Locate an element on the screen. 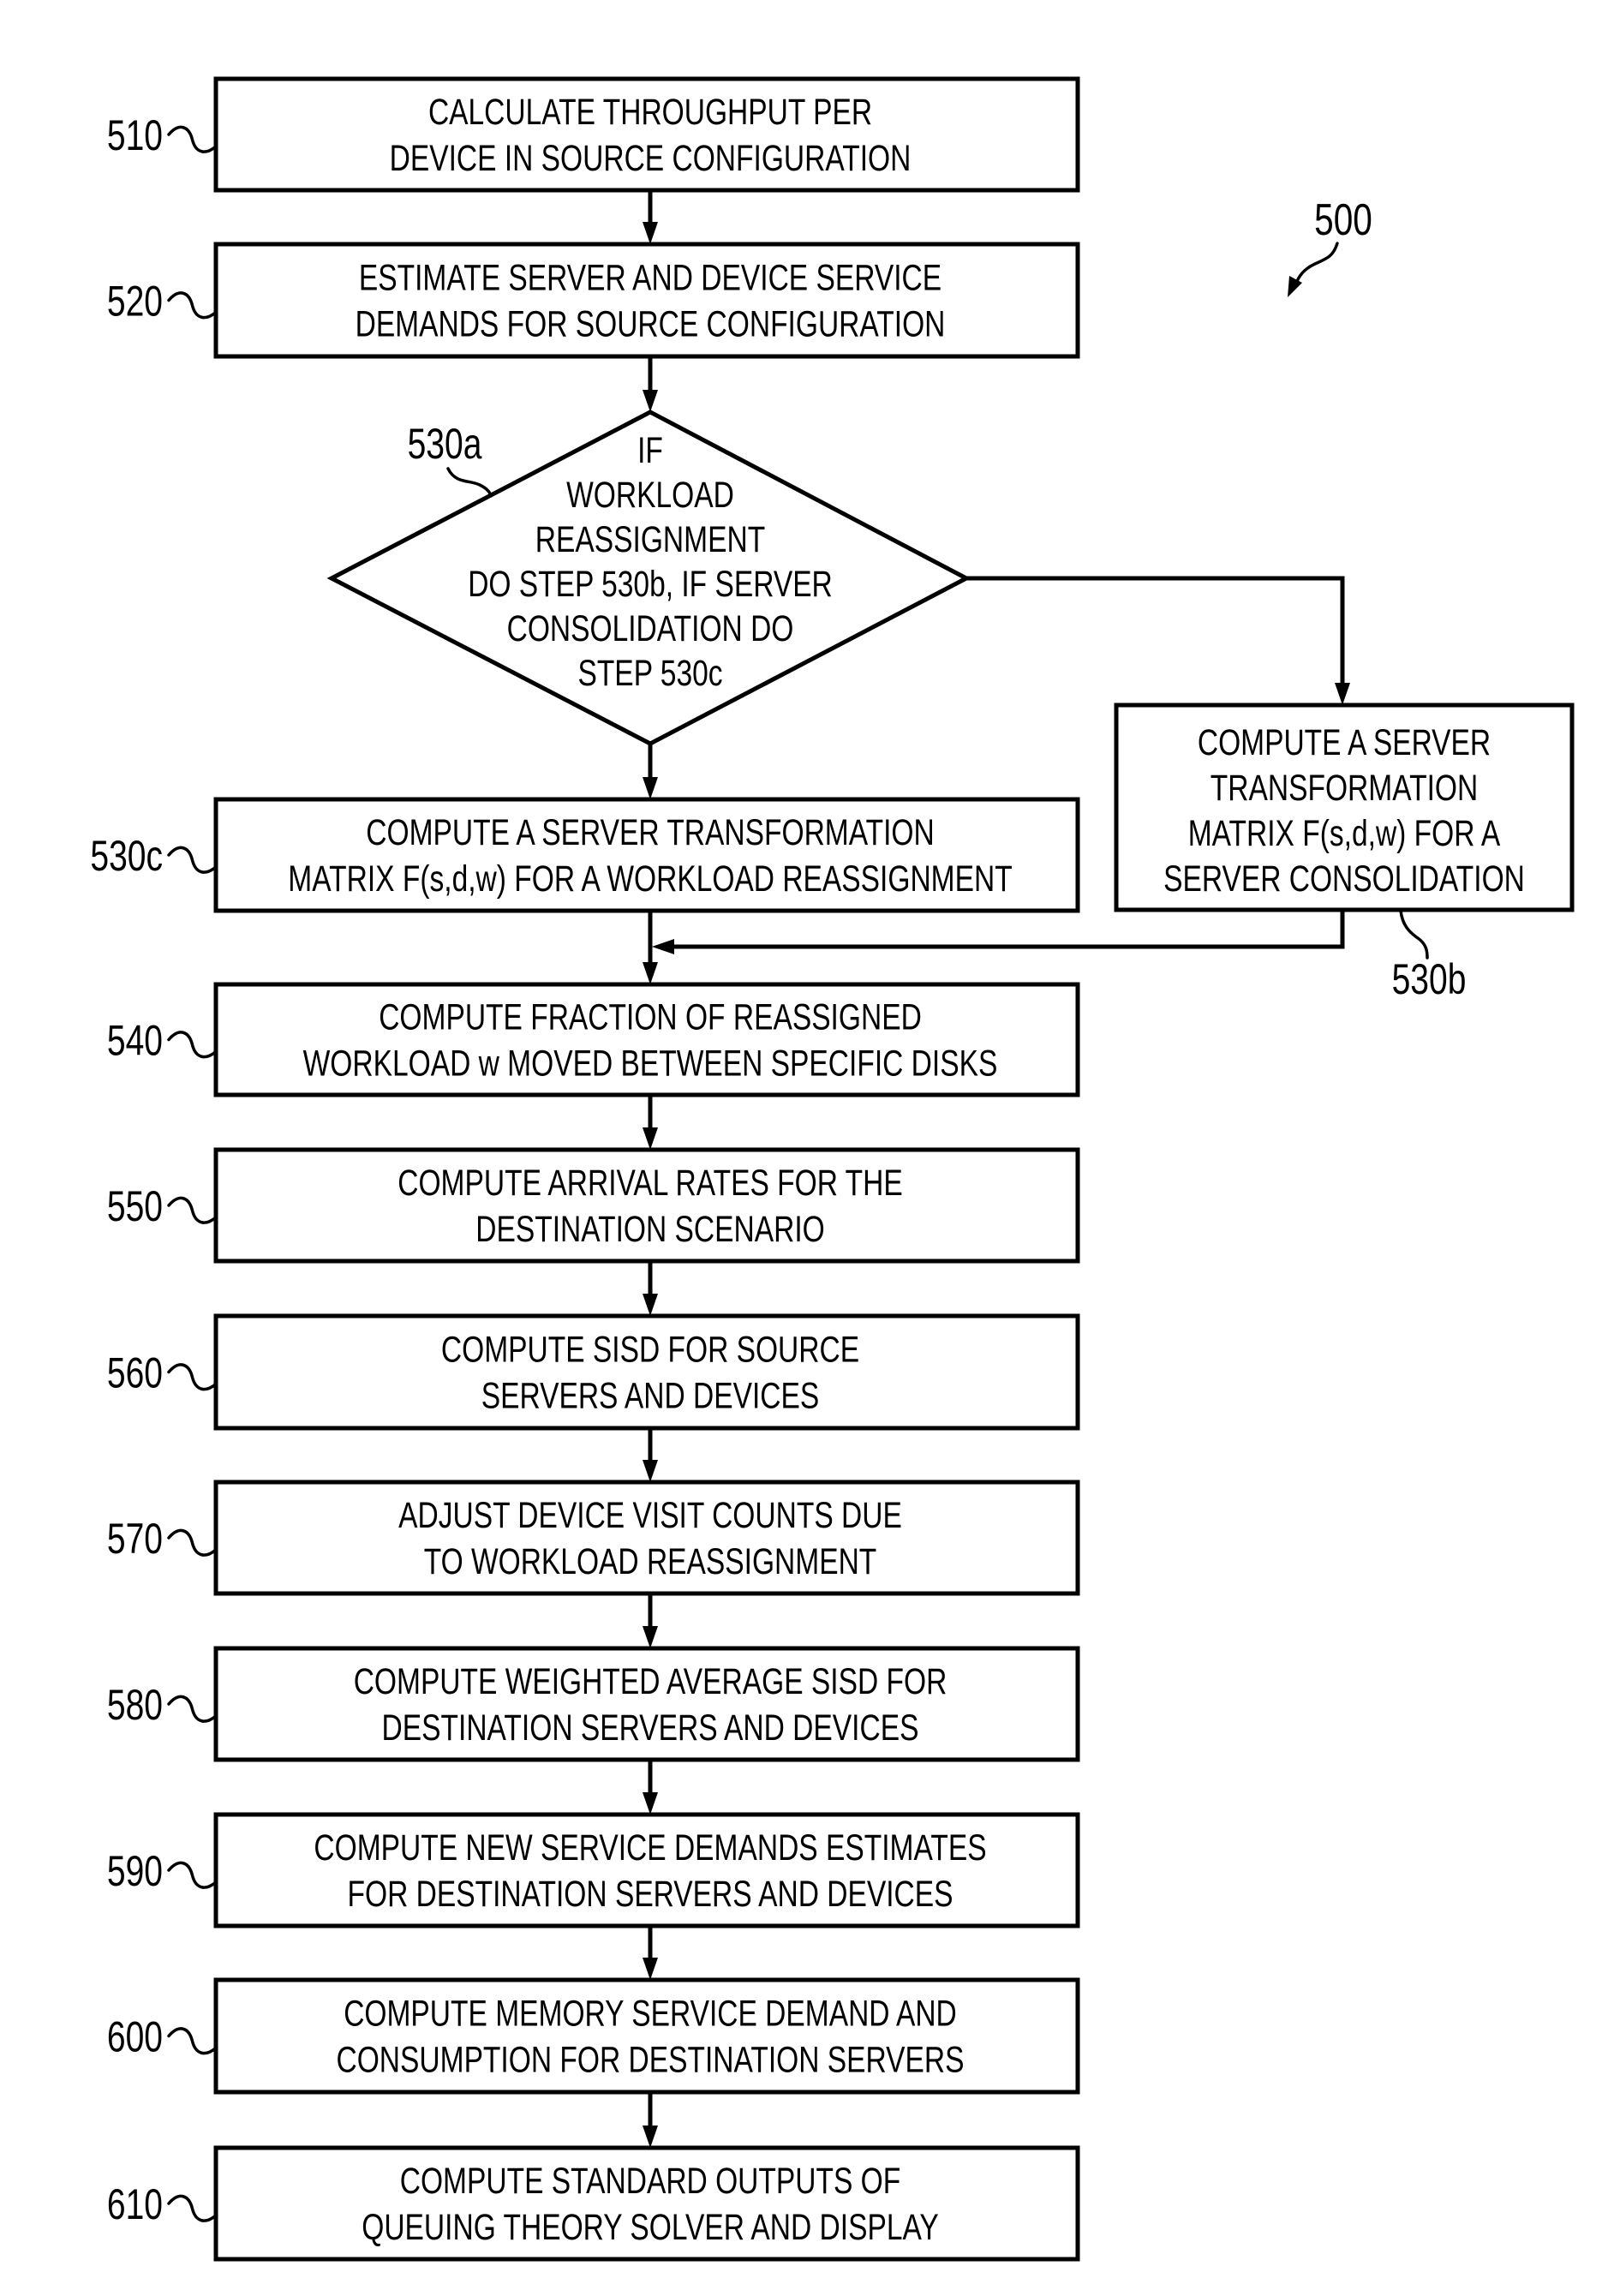 The width and height of the screenshot is (1614, 2296). step-text-line: TRANSFORMATION is located at coordinates (1344, 788).